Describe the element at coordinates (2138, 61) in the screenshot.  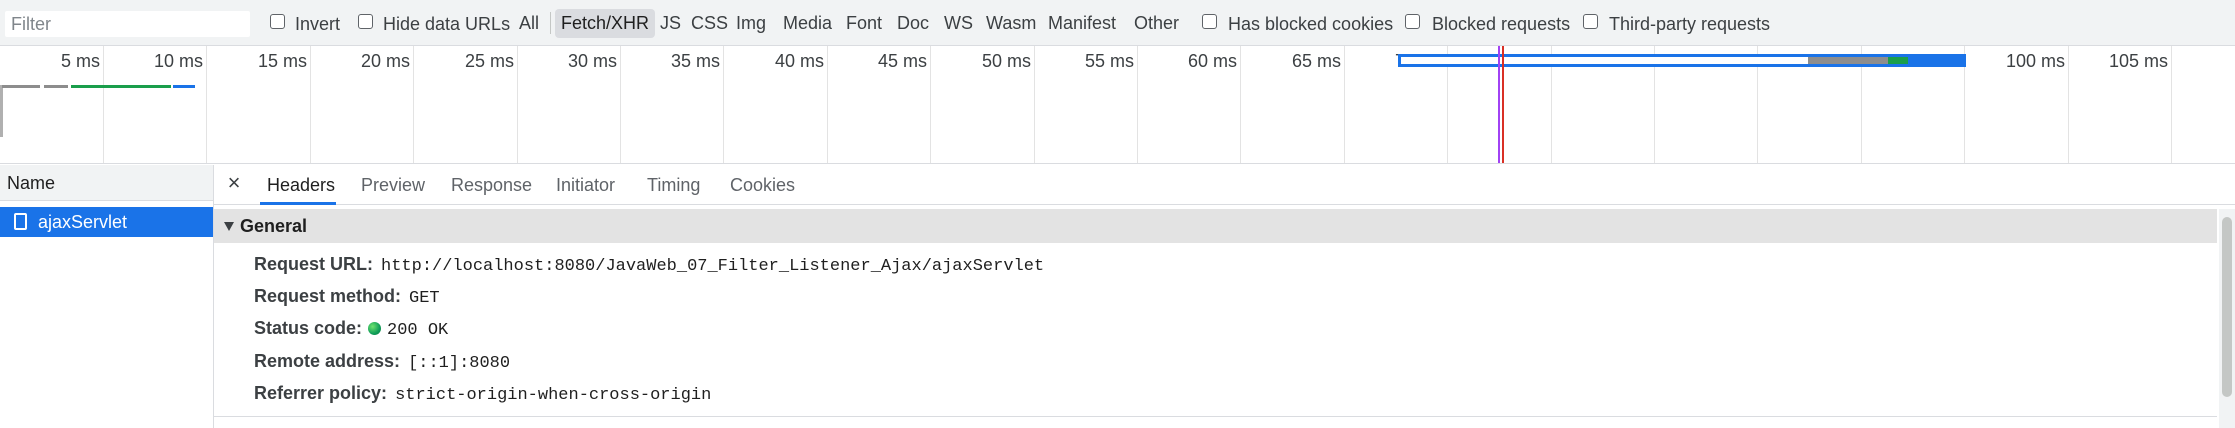
I see `timeline-tick-label: 105 ms` at that location.